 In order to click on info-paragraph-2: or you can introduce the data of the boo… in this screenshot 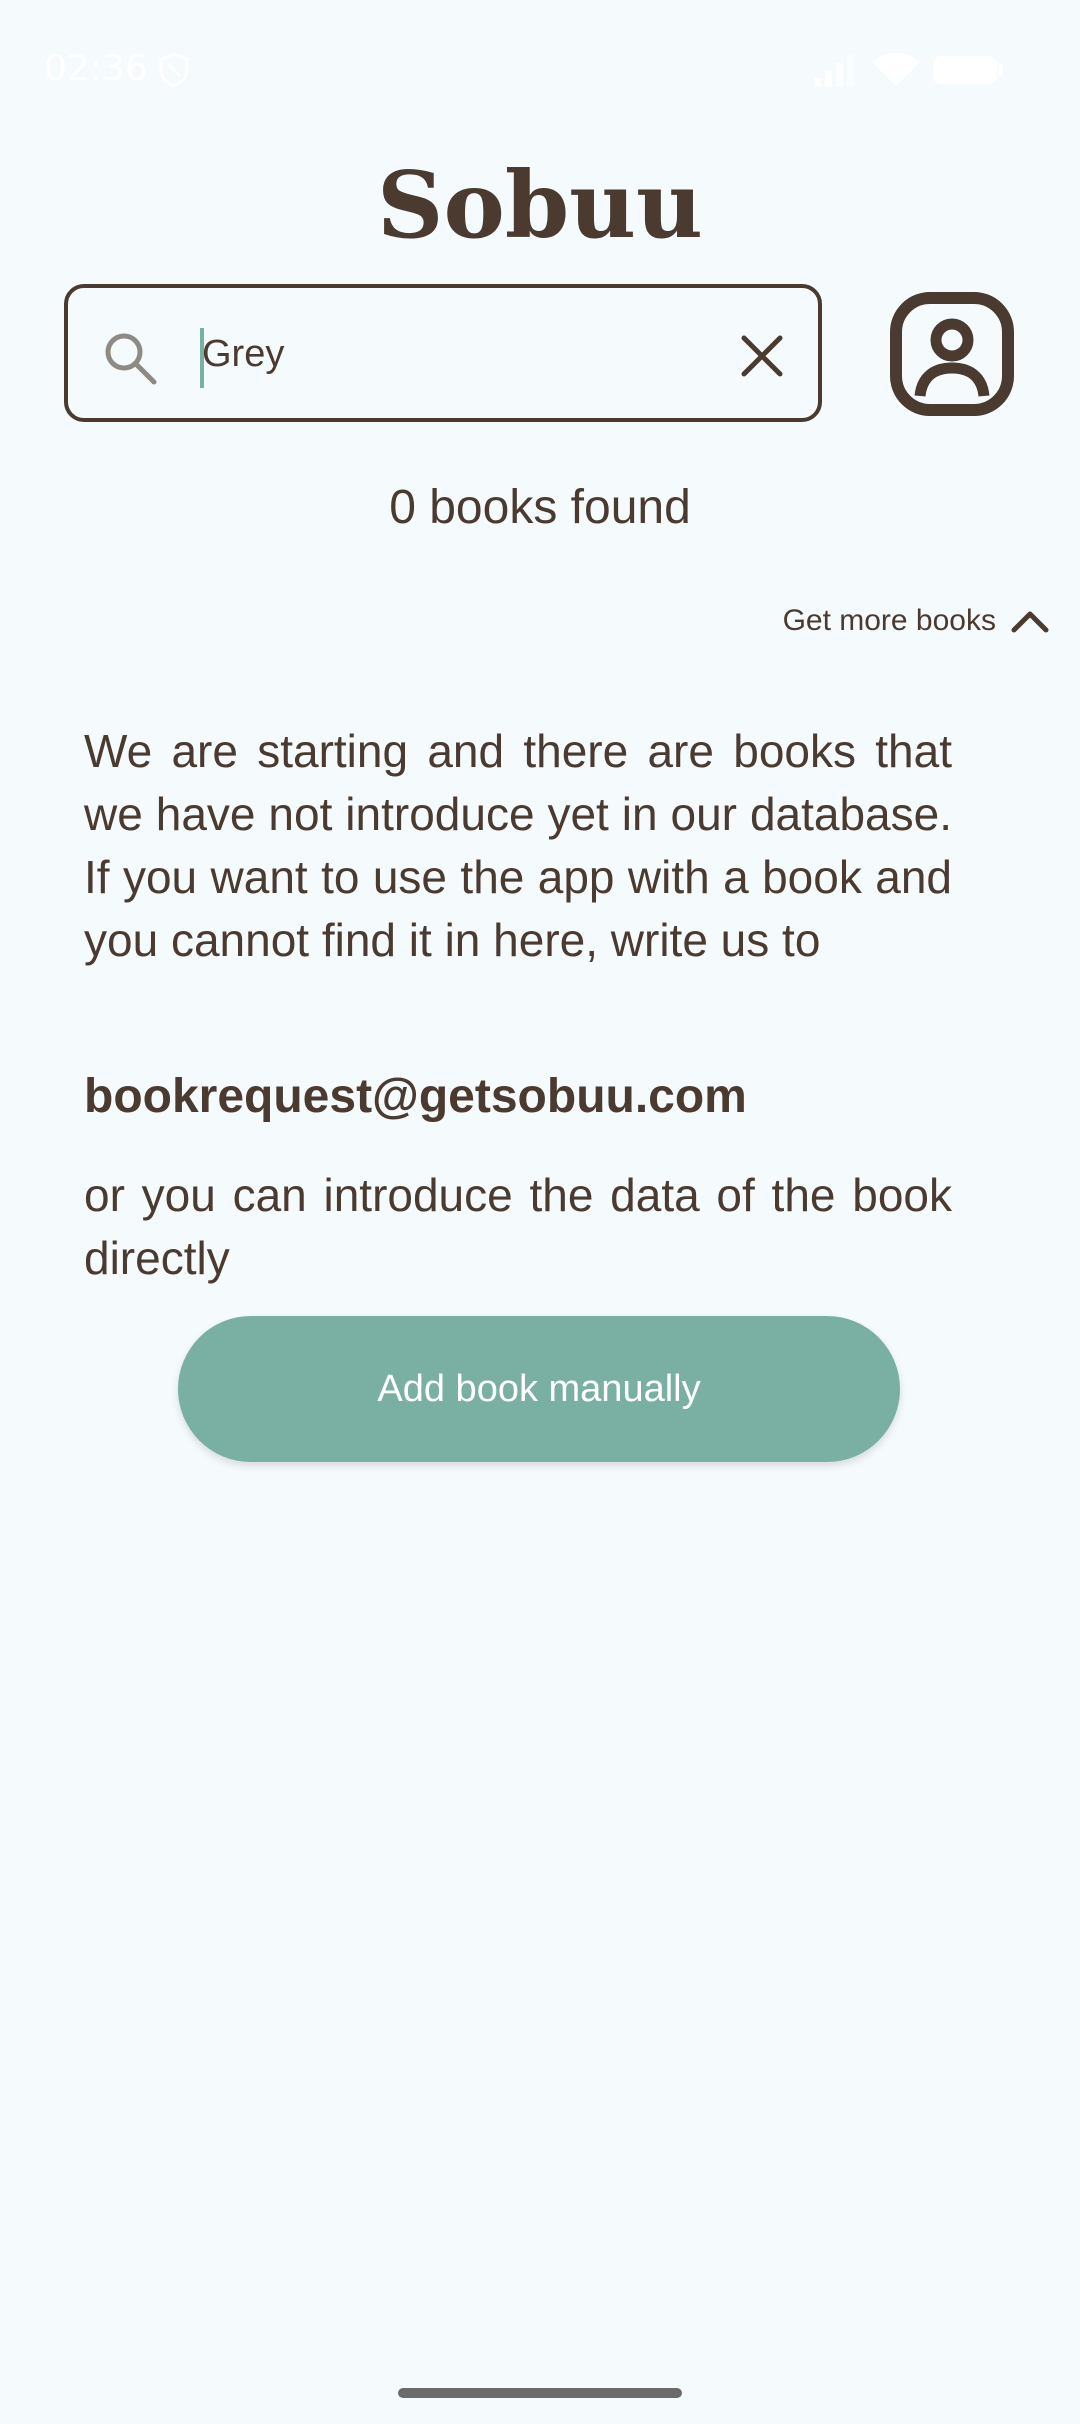, I will do `click(518, 1226)`.